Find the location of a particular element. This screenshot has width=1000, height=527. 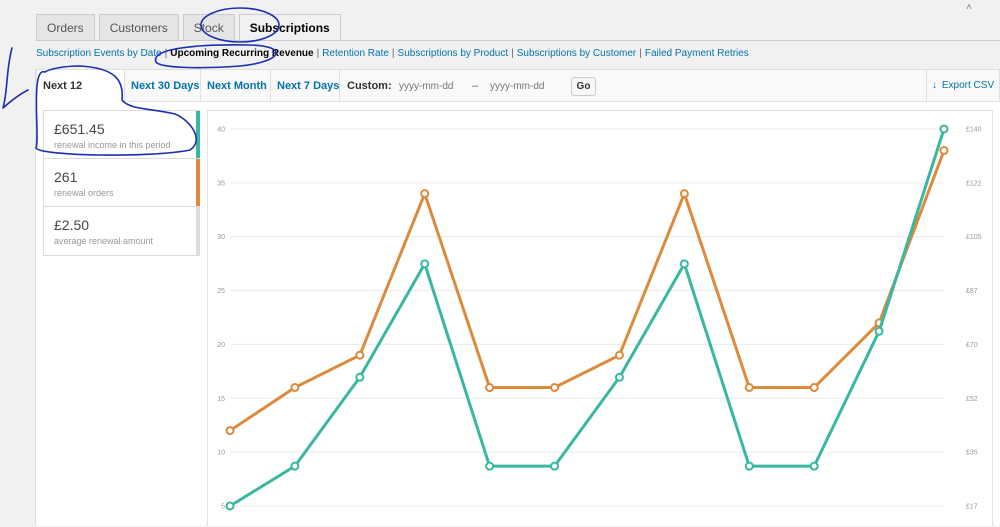

y-left-tick-label: 15 is located at coordinates (221, 399).